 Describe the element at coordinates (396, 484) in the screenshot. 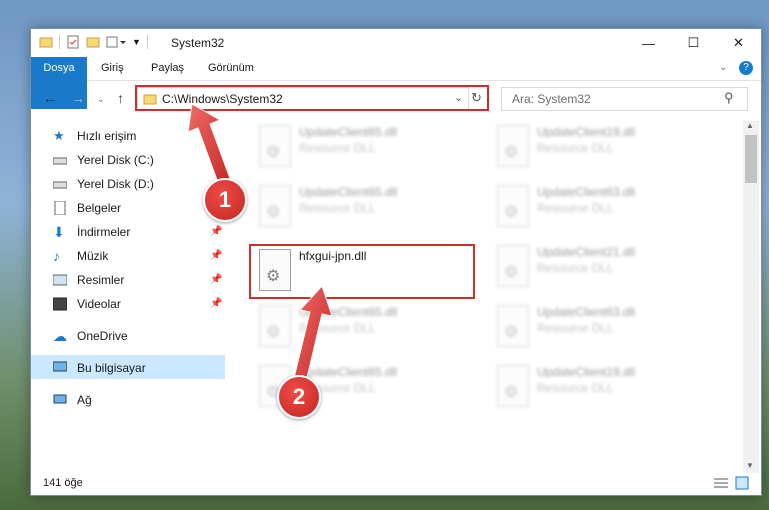

I see `status-bar: 141 öğe` at that location.